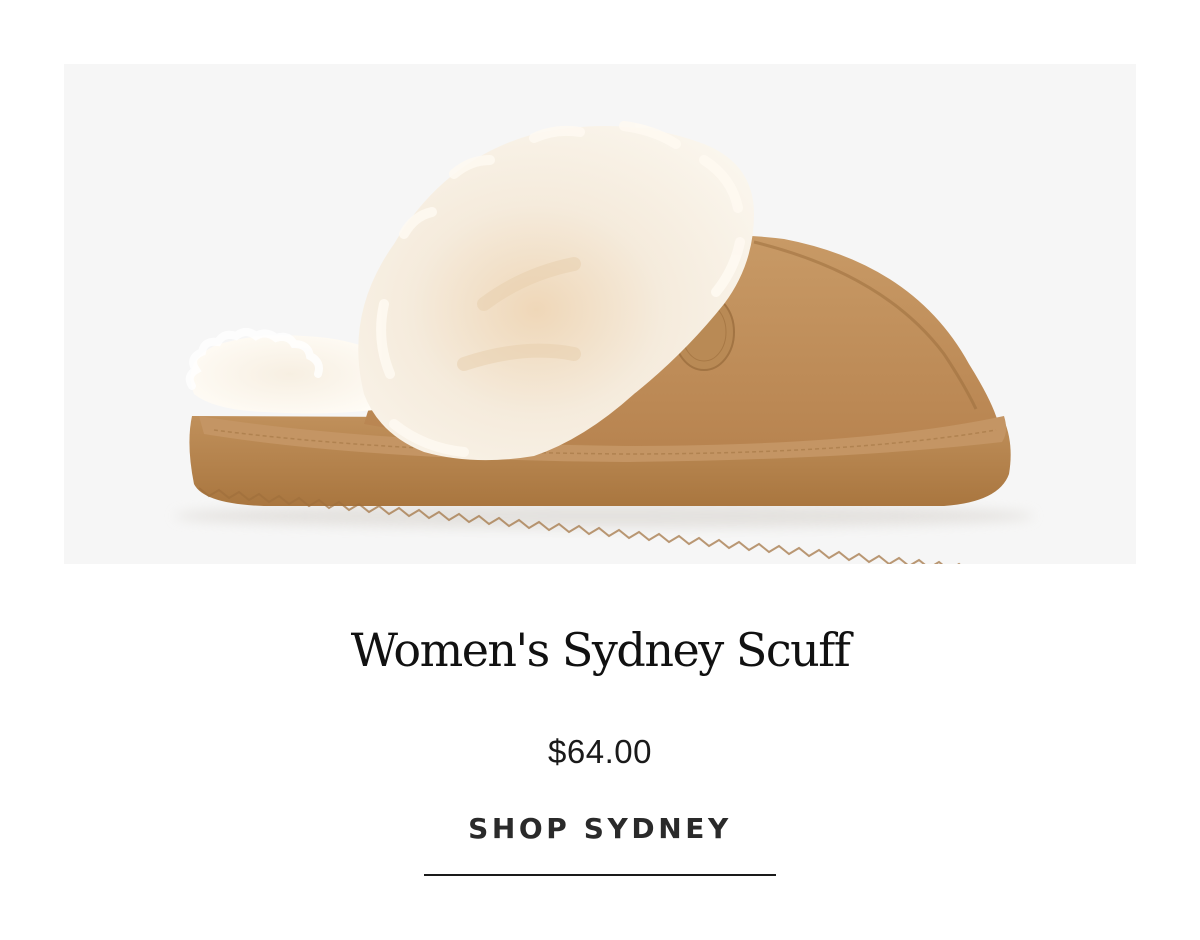 The height and width of the screenshot is (940, 1200). Describe the element at coordinates (604, 516) in the screenshot. I see `floor-shadow` at that location.